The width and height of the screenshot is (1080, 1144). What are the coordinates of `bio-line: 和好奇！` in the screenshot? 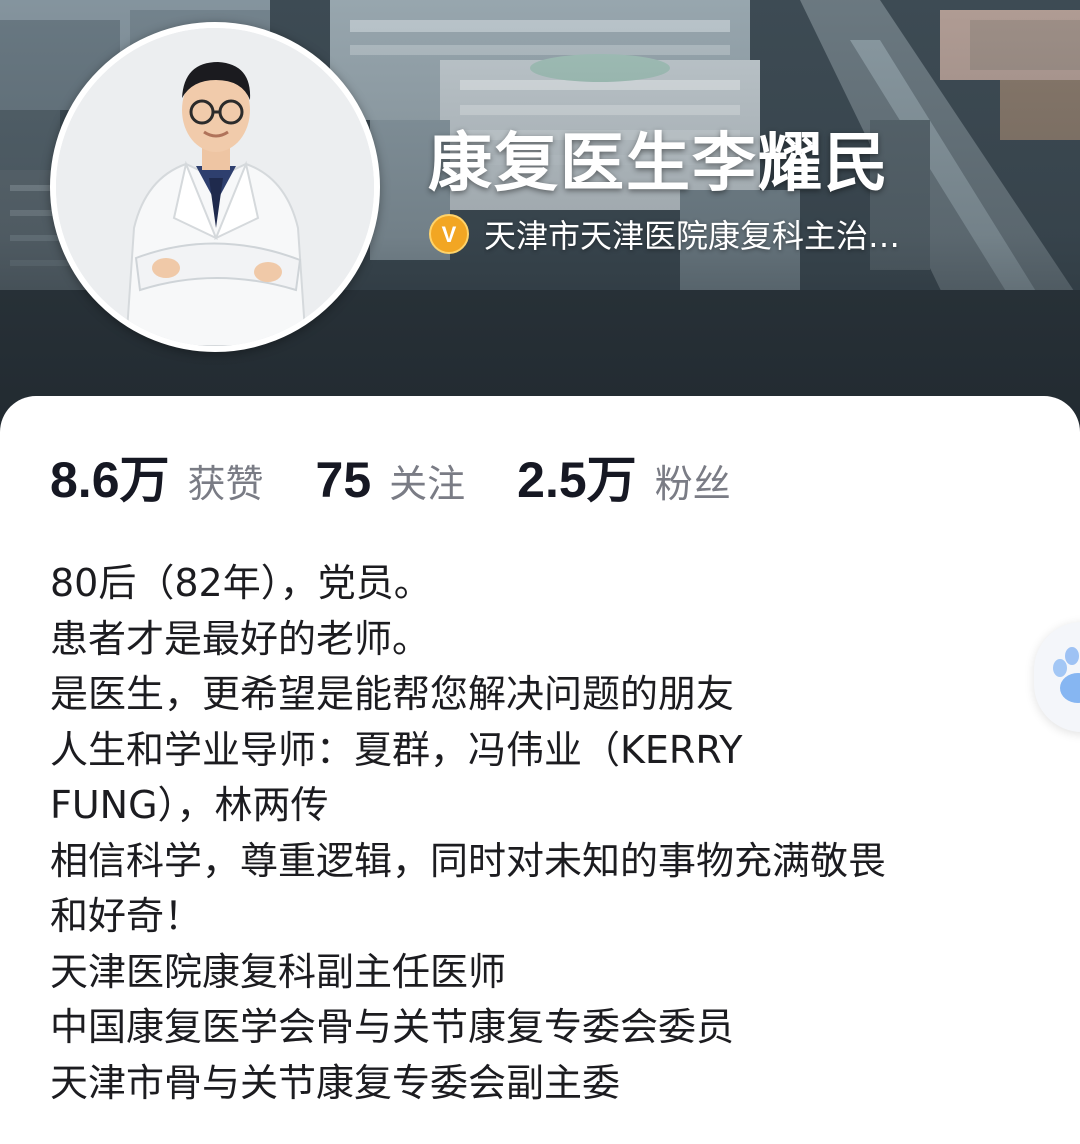 It's located at (126, 916).